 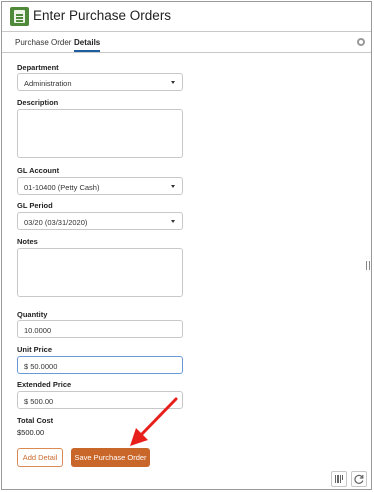 I want to click on notes-label: Notes, so click(x=27, y=241).